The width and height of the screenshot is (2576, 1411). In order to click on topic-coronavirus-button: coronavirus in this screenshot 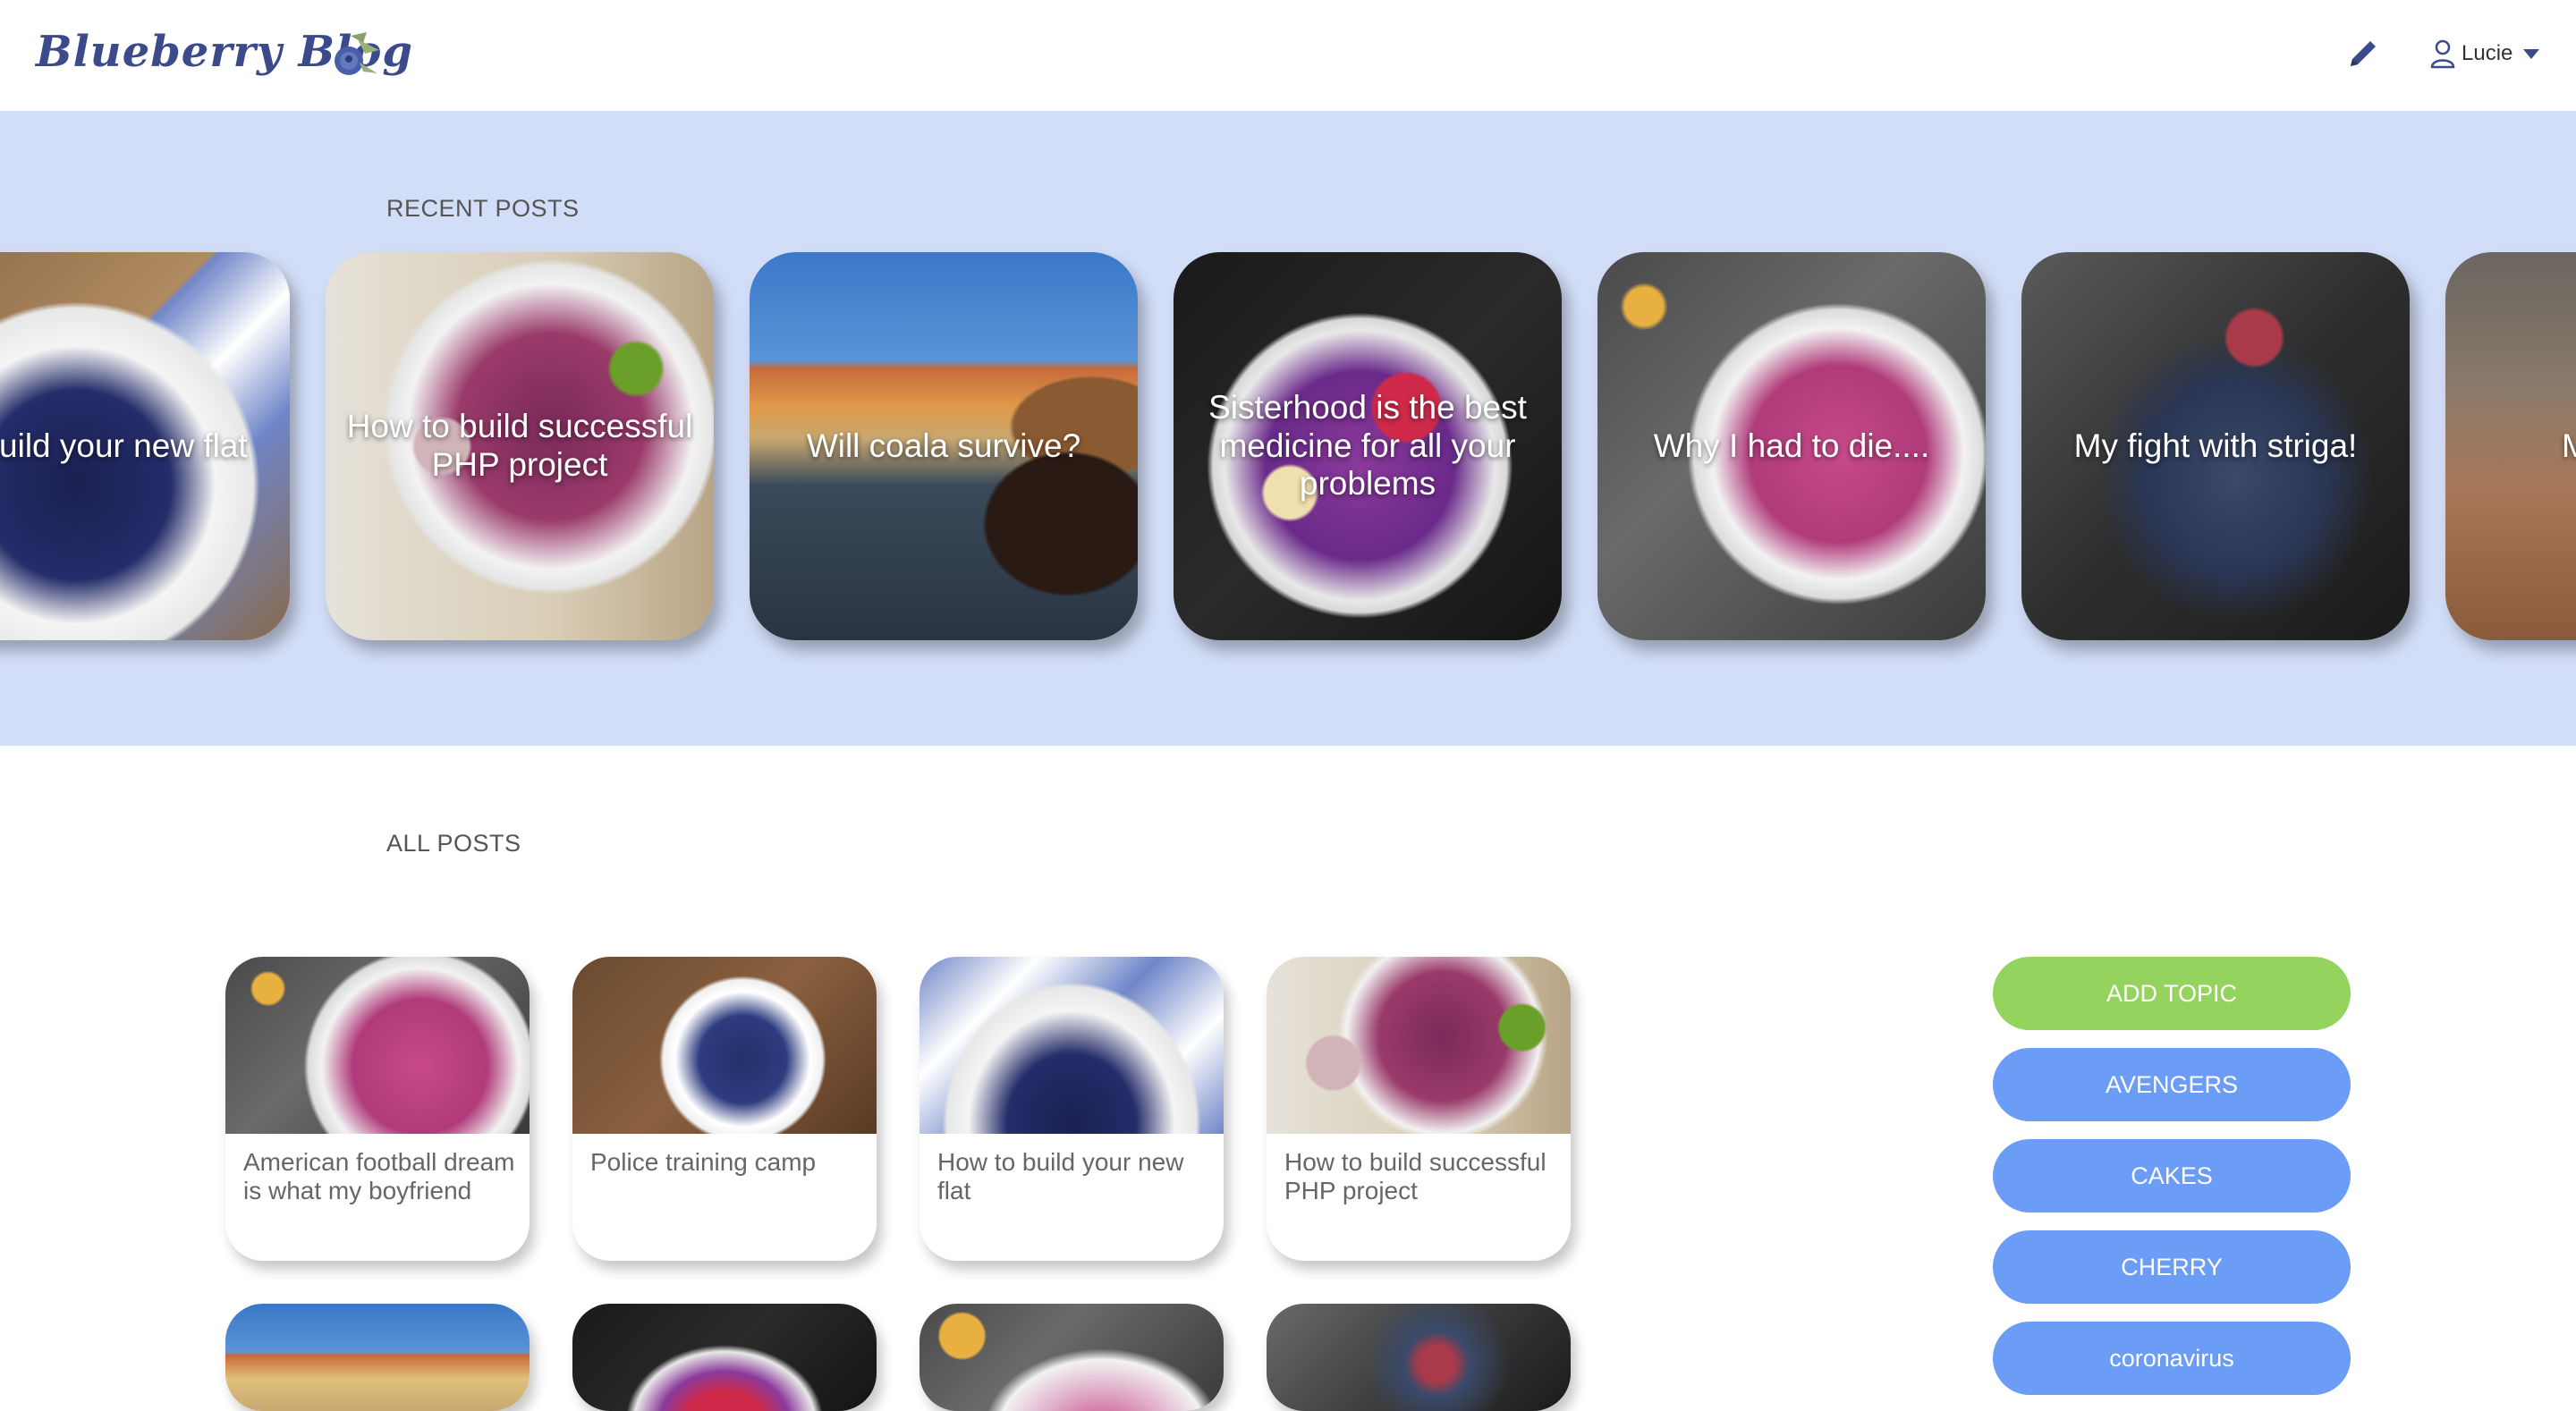, I will do `click(2172, 1358)`.